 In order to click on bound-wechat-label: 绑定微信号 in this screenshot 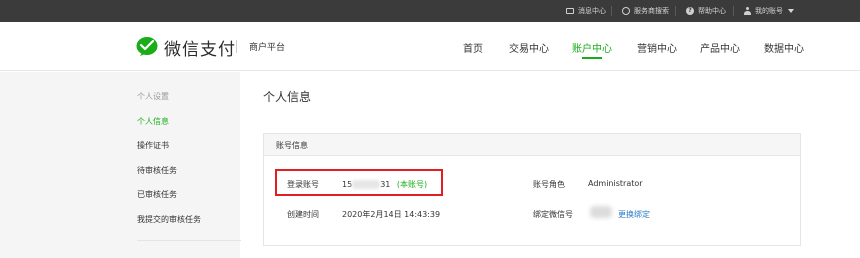, I will do `click(553, 214)`.